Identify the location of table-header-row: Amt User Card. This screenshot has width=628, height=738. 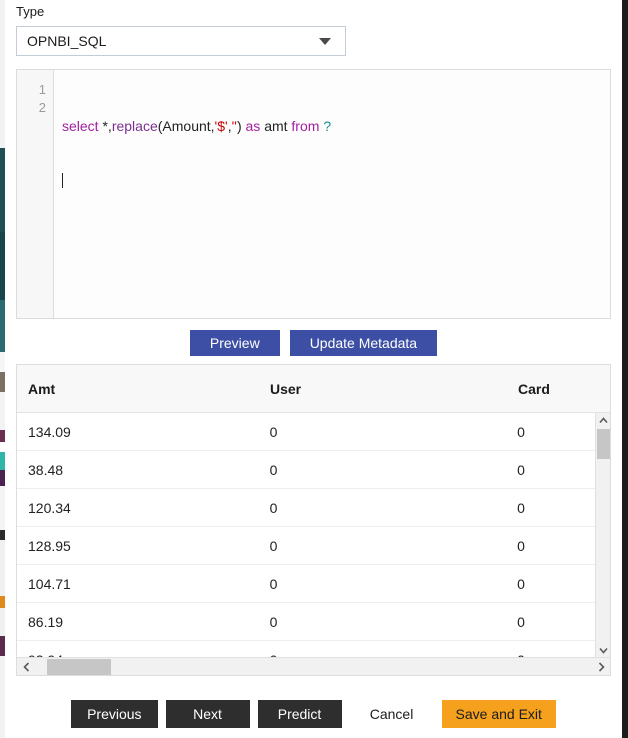
(313, 389).